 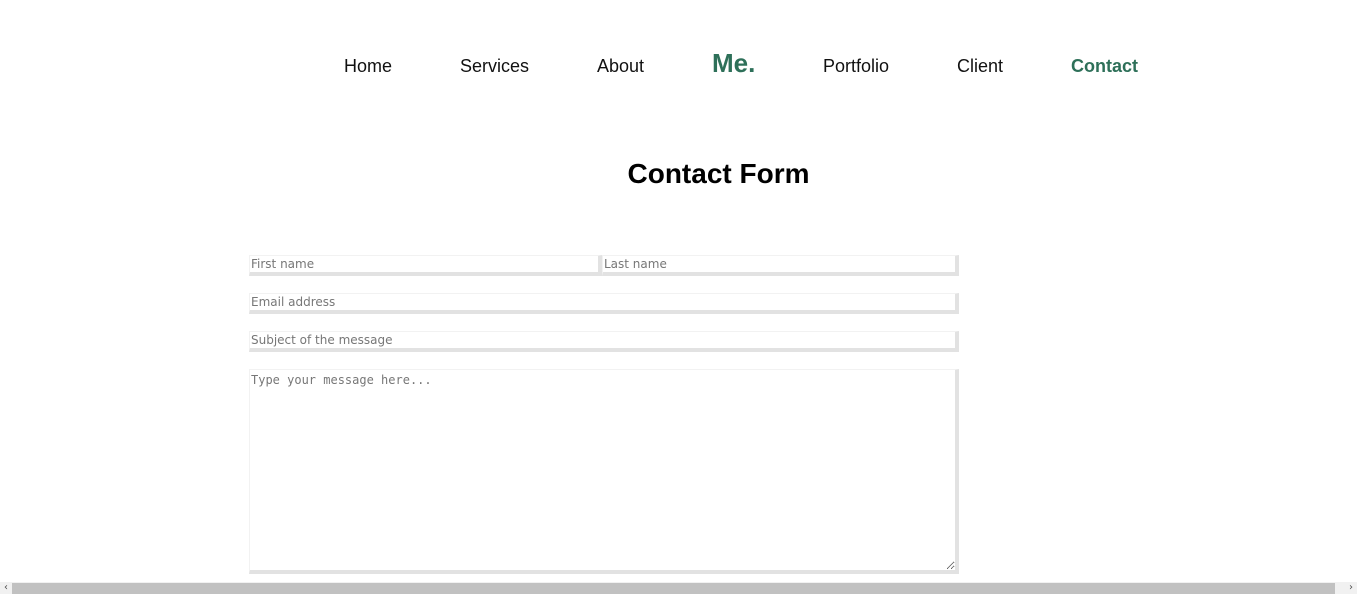 What do you see at coordinates (604, 303) in the screenshot?
I see `email-field` at bounding box center [604, 303].